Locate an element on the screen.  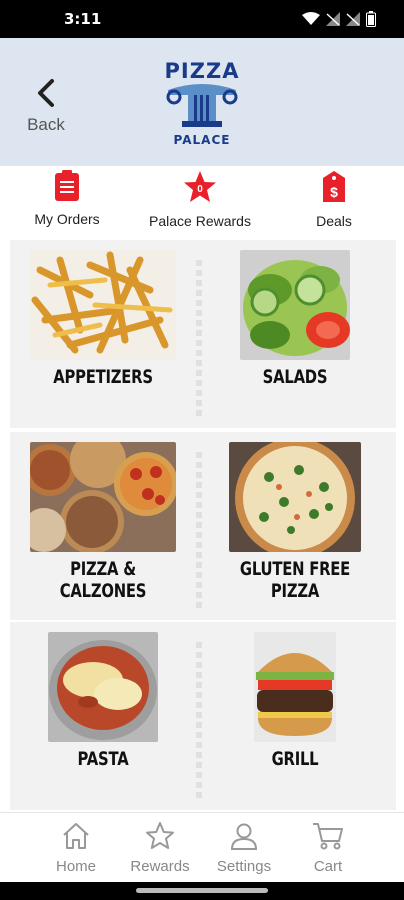
bottom-navigation: Home Rewards Settings Cart is located at coordinates (202, 847).